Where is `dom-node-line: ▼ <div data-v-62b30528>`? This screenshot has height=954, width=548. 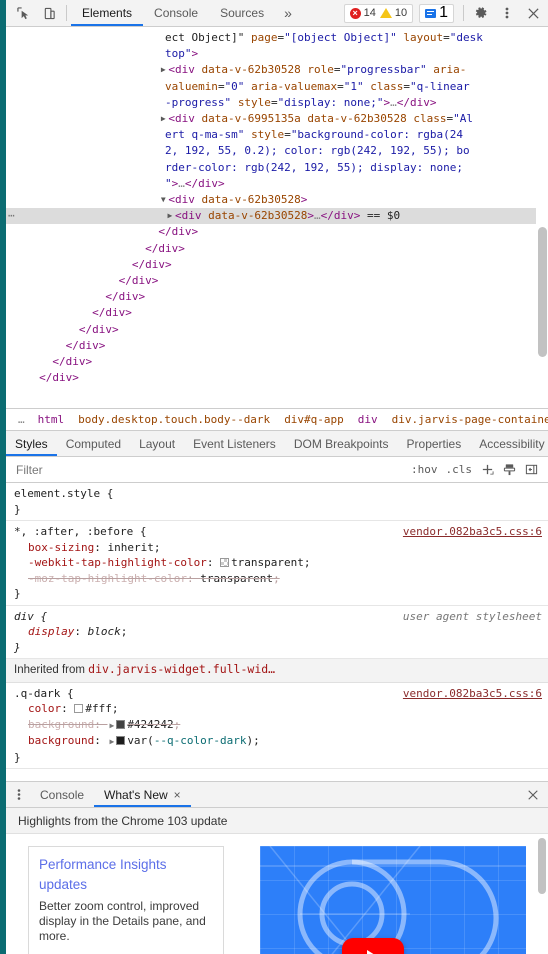
dom-node-line: ▼ <div data-v-62b30528> is located at coordinates (271, 200).